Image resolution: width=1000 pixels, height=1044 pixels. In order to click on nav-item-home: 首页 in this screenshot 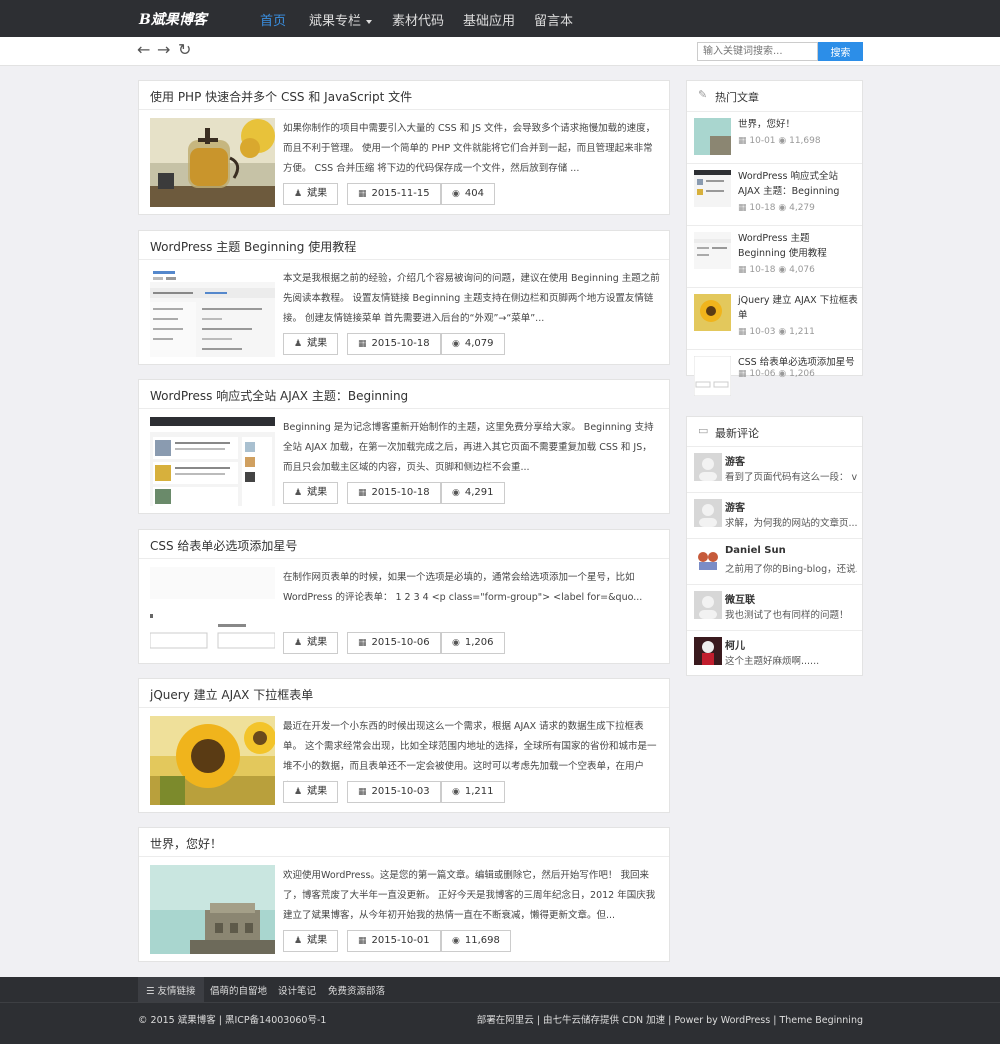, I will do `click(273, 19)`.